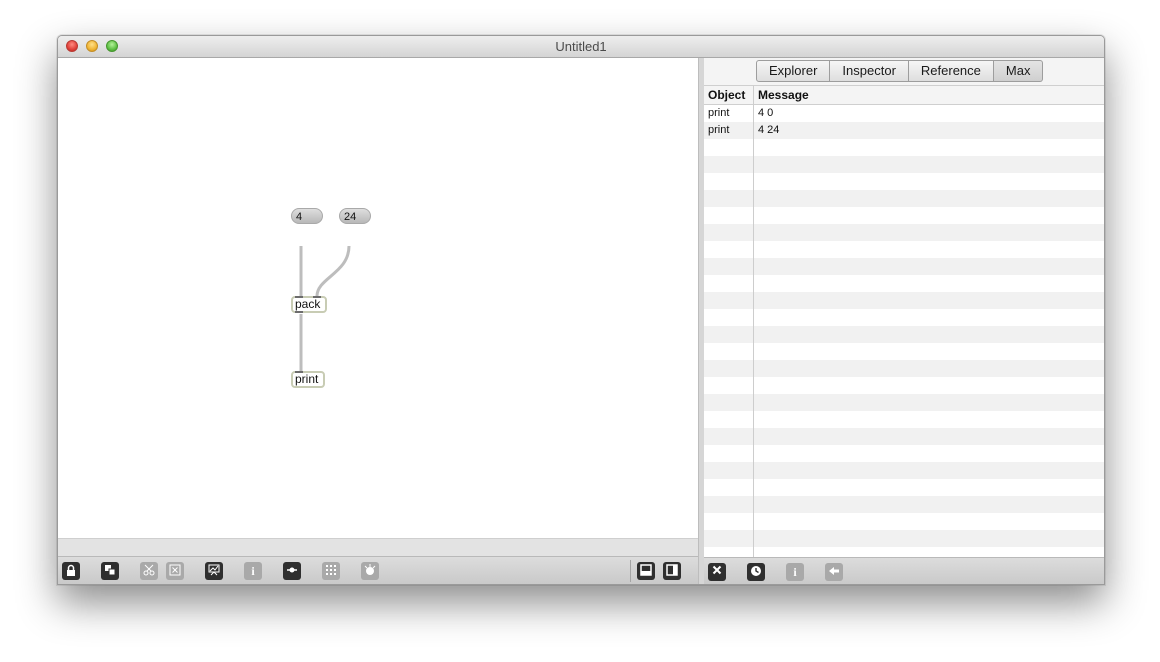 Image resolution: width=1160 pixels, height=662 pixels. Describe the element at coordinates (355, 216) in the screenshot. I see `number-box-right: 24` at that location.